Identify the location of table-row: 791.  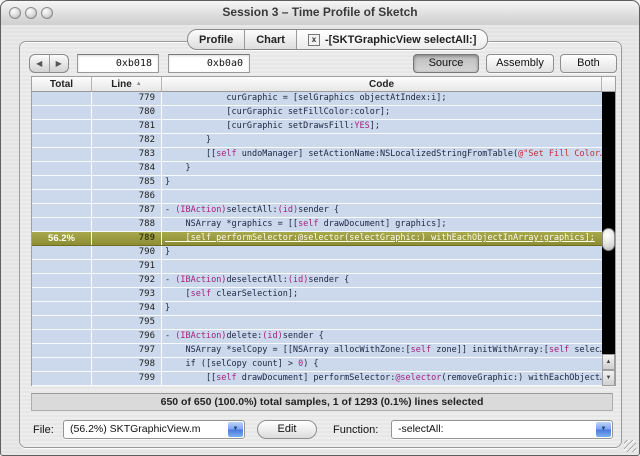
(317, 267).